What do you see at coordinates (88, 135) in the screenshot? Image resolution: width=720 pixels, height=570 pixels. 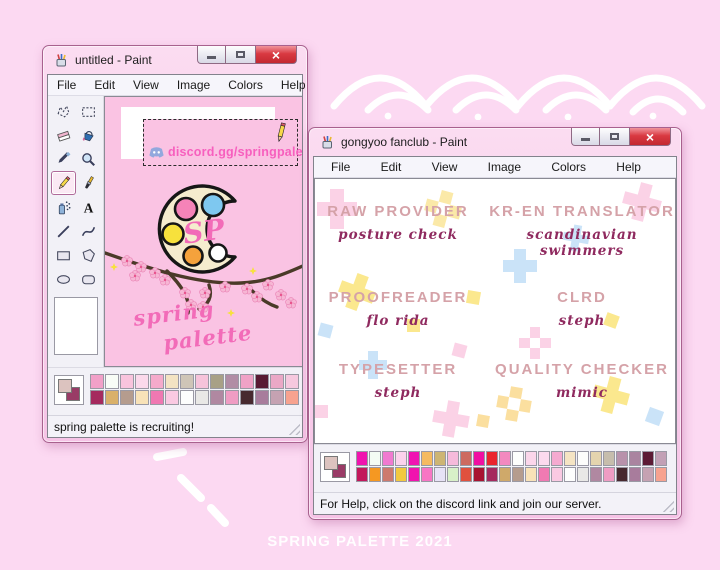 I see `fill-tool` at bounding box center [88, 135].